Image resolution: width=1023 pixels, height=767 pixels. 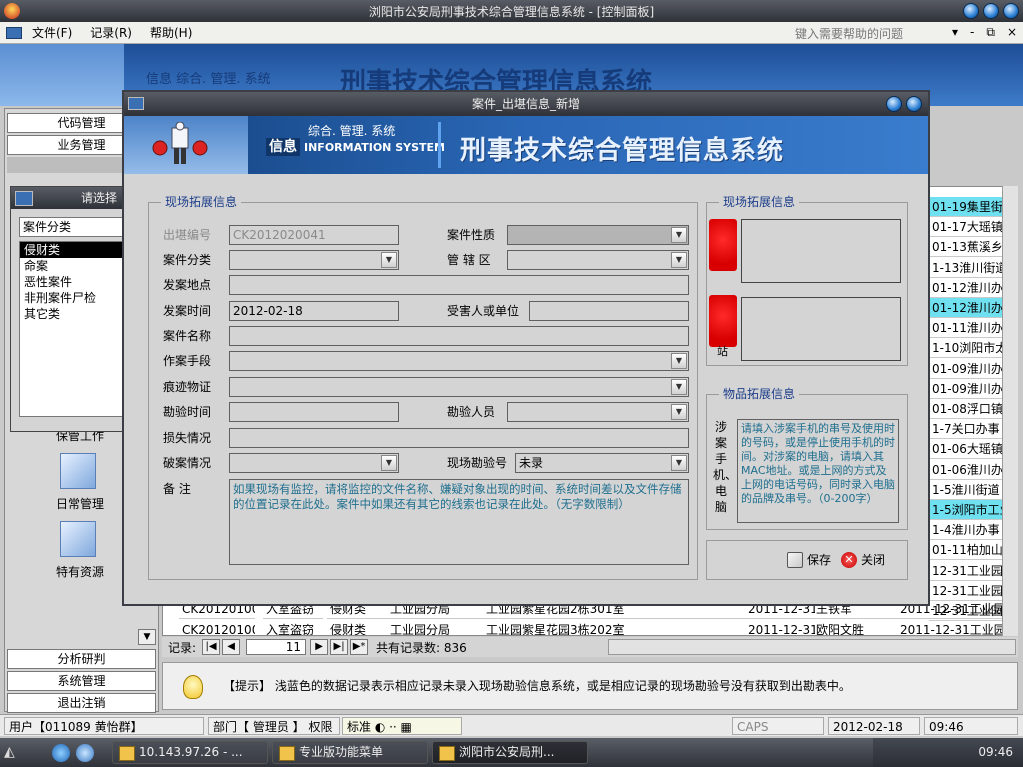 What do you see at coordinates (314, 235) in the screenshot?
I see `out-no-field: CK2012020041` at bounding box center [314, 235].